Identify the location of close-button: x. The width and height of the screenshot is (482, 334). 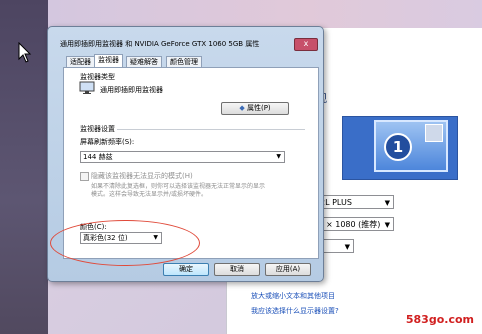
(306, 44).